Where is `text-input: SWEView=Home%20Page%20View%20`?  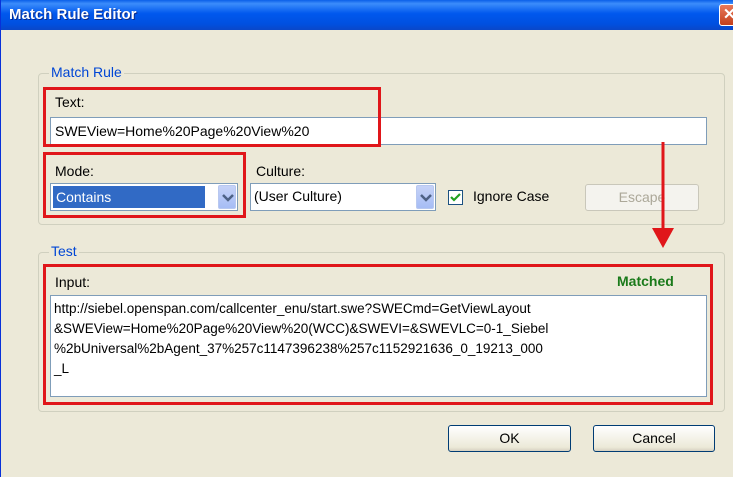 text-input: SWEView=Home%20Page%20View%20 is located at coordinates (378, 131).